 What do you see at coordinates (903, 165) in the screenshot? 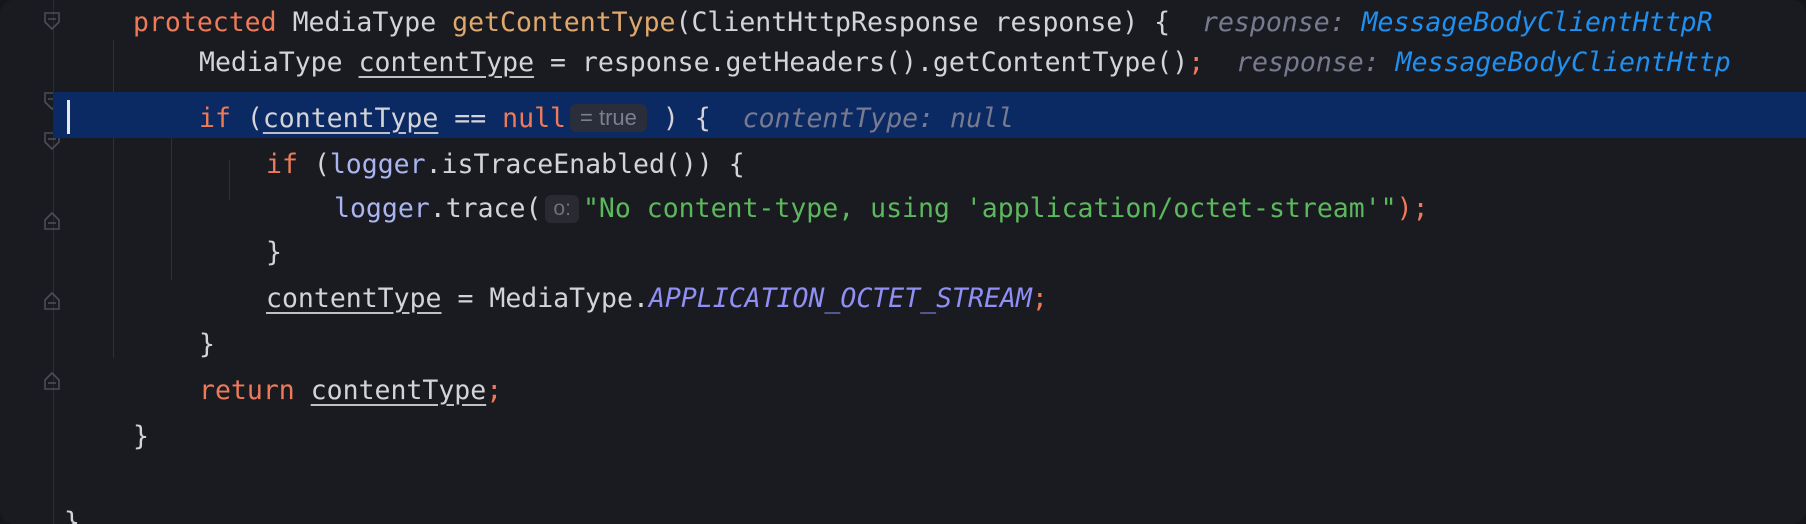
I see `code-line: if (logger.isTraceEnabled()) {` at bounding box center [903, 165].